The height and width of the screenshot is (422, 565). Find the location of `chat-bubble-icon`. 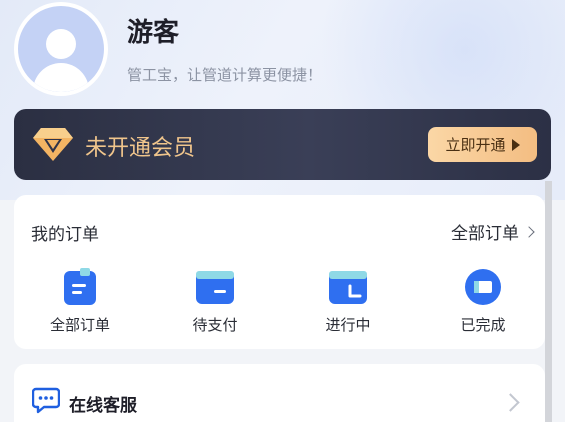

chat-bubble-icon is located at coordinates (46, 400).